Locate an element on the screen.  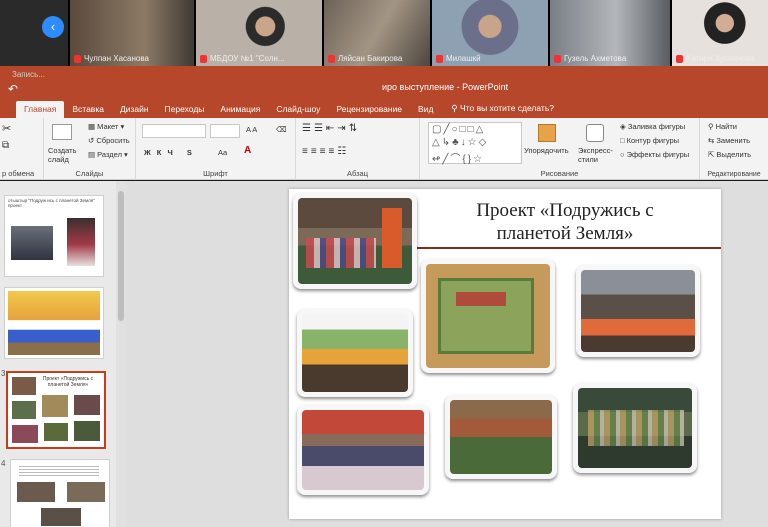
slide-title: Проект «Подружись с планетой Земля» is located at coordinates (565, 222).